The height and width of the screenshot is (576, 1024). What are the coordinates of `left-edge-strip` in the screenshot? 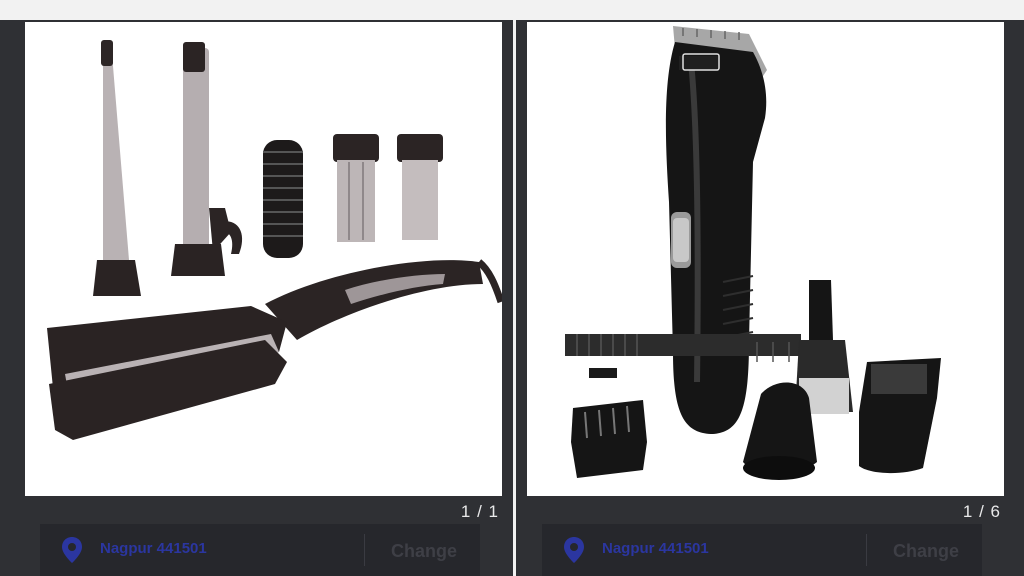 It's located at (7, 298).